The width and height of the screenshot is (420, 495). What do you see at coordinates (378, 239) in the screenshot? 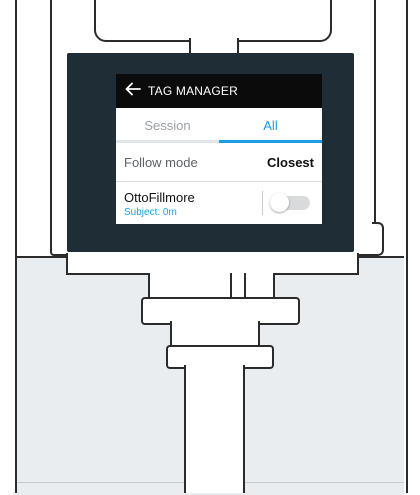
I see `device-side-clip` at bounding box center [378, 239].